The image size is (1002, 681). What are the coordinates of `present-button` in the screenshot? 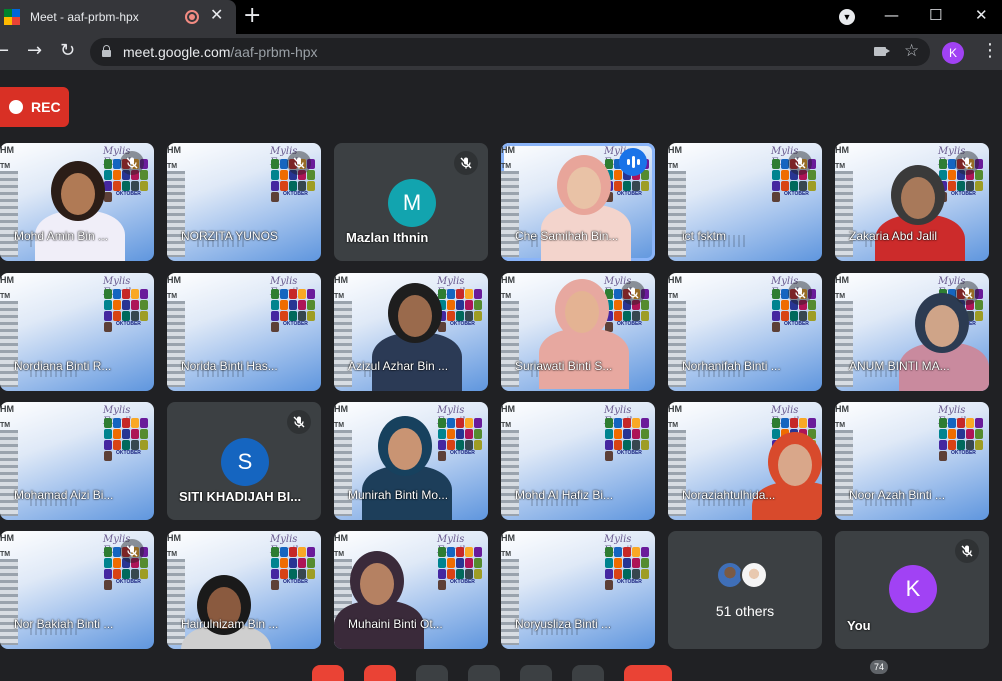 It's located at (536, 673).